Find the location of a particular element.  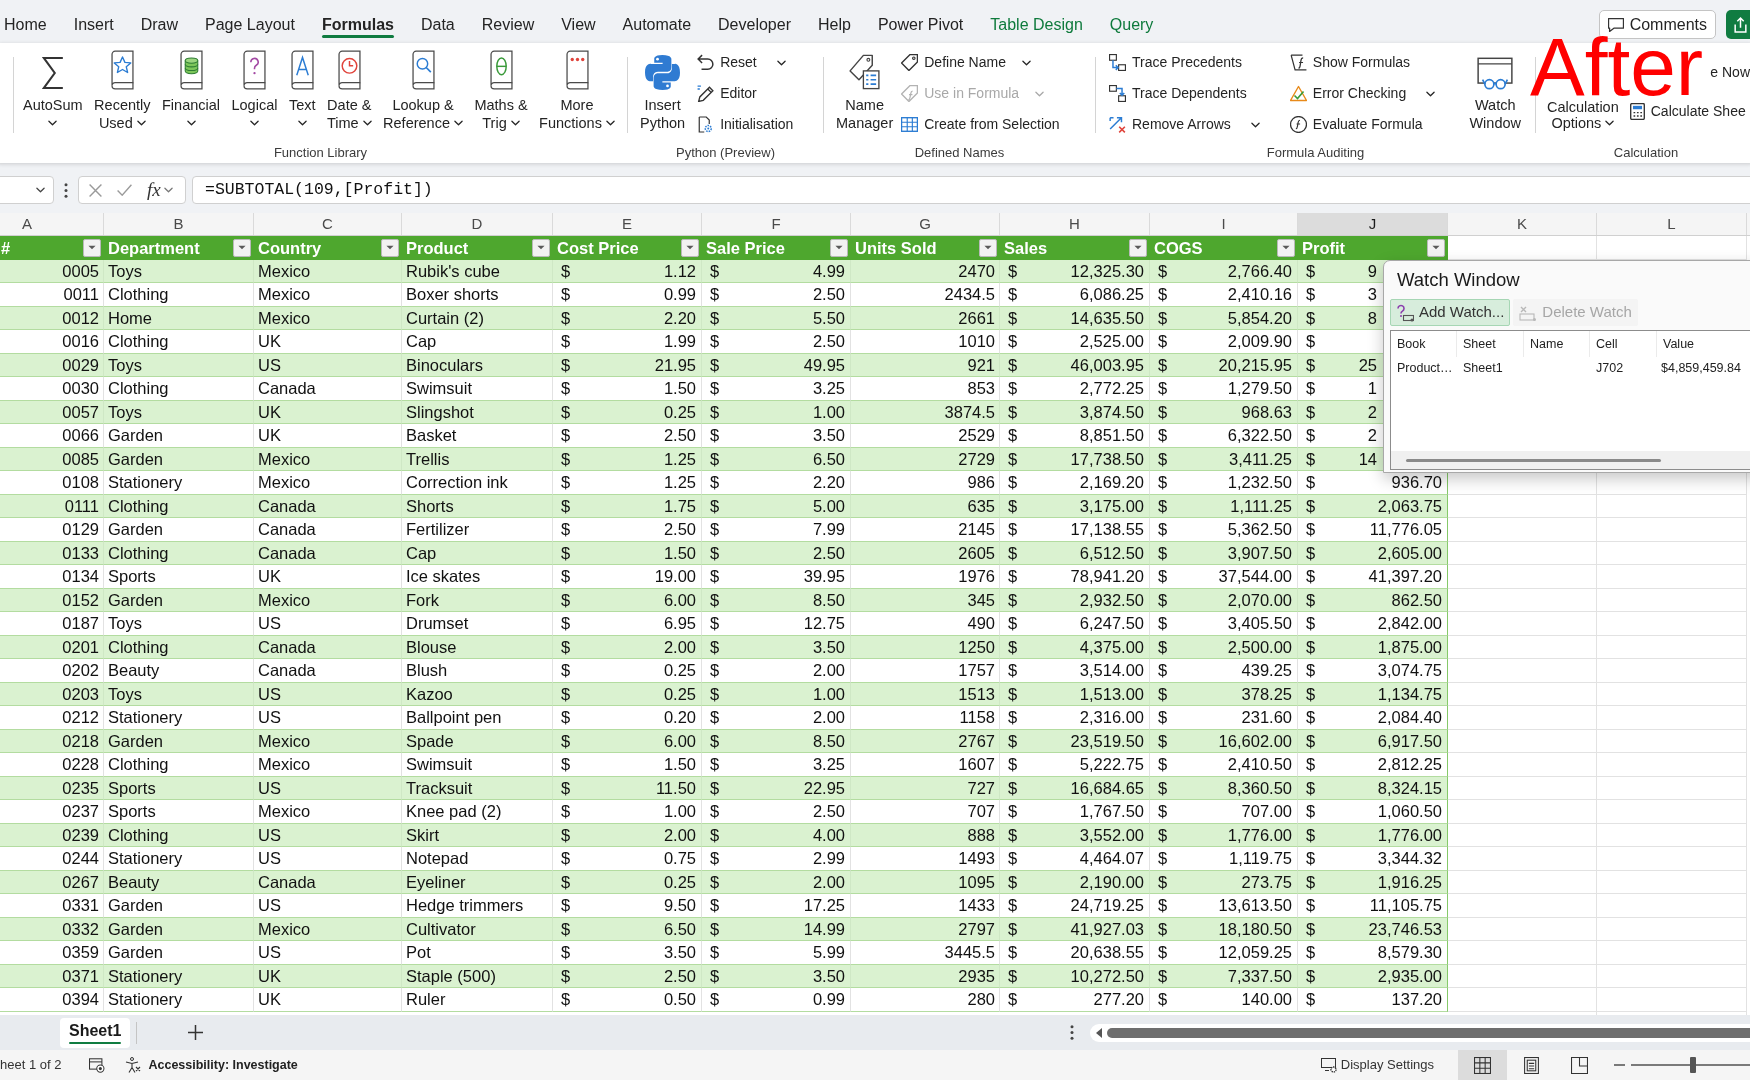

ribbon-button: Calculate Shee is located at coordinates (1687, 111).